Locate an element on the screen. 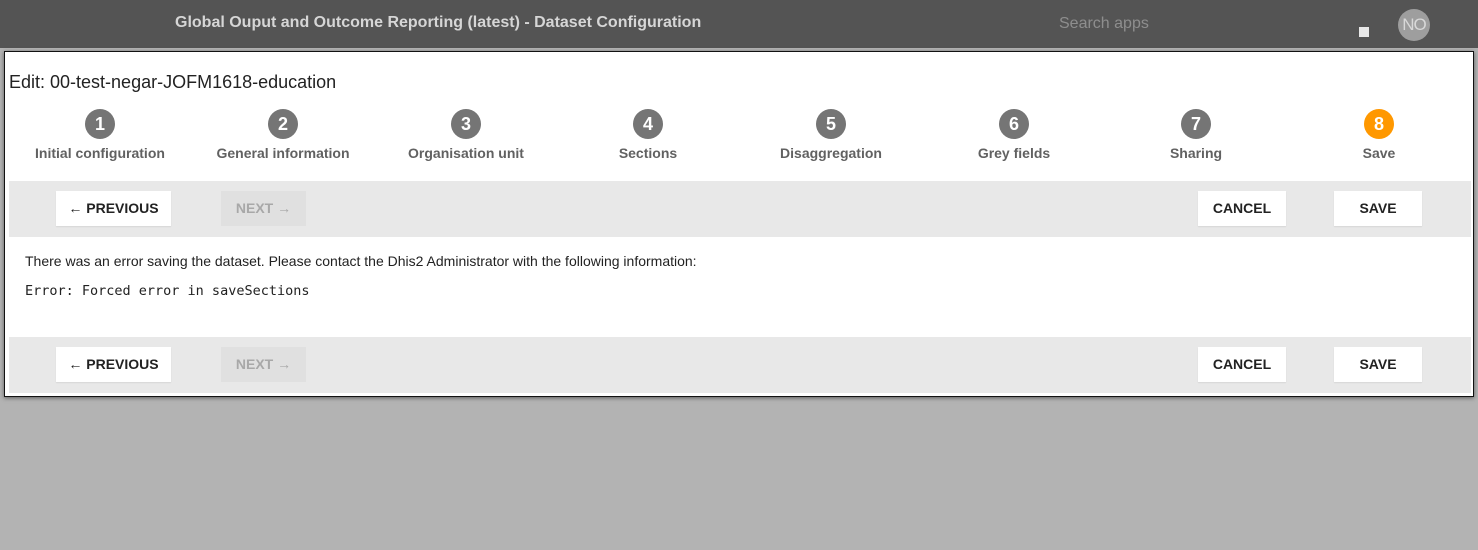 The image size is (1478, 550). step-initial-configuration: 1 Initial configuration is located at coordinates (100, 135).